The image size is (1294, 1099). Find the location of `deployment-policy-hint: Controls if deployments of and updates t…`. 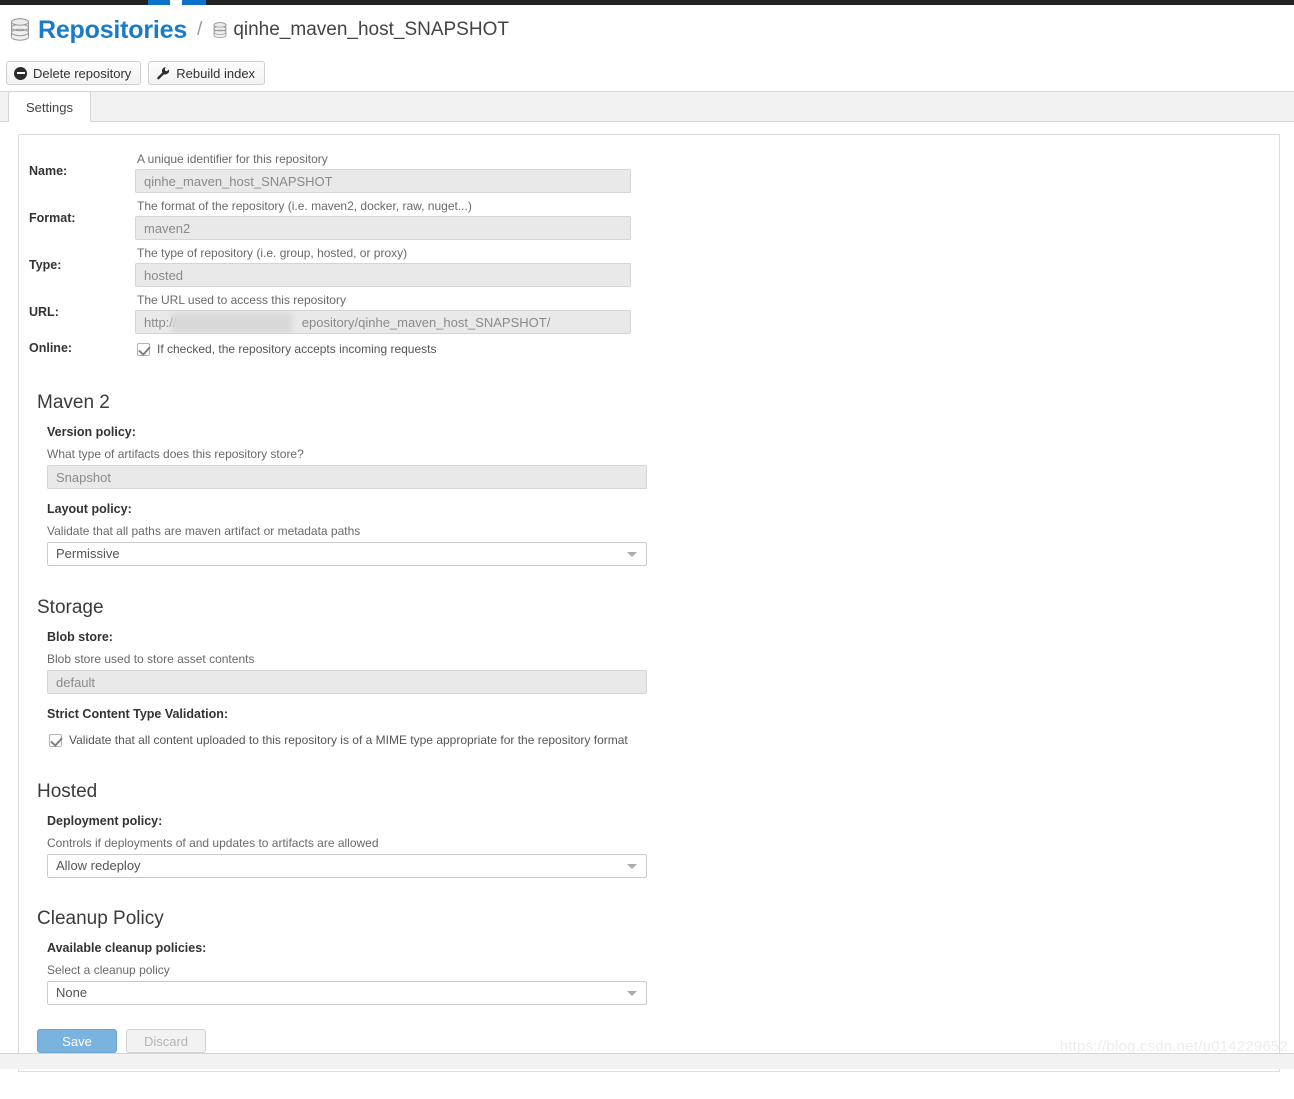

deployment-policy-hint: Controls if deployments of and updates t… is located at coordinates (213, 843).